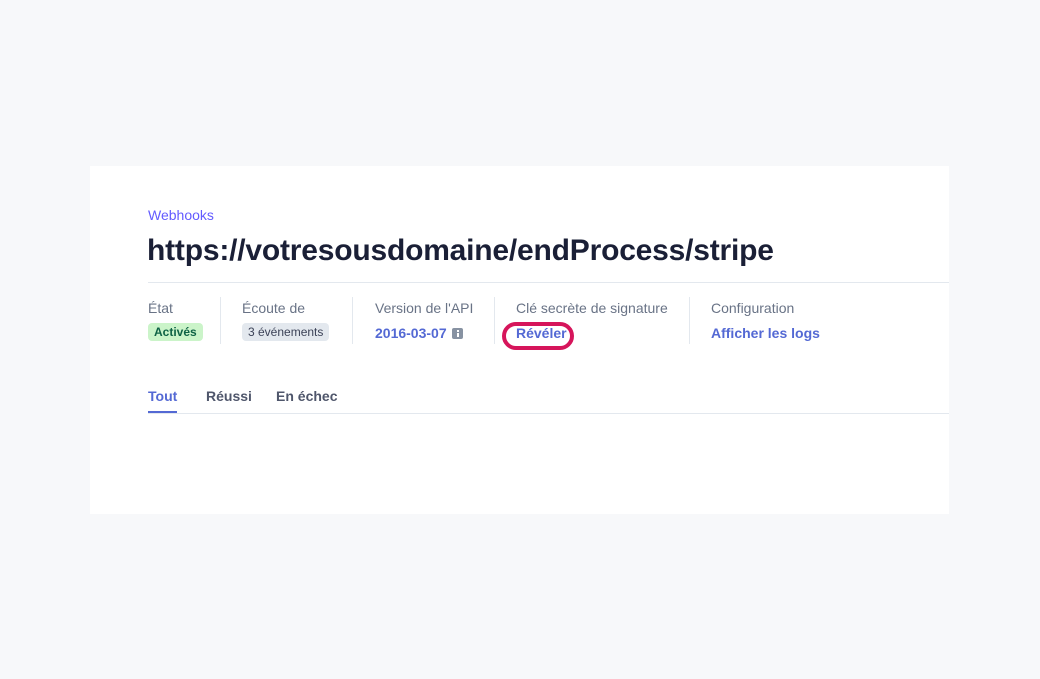 The image size is (1040, 679). Describe the element at coordinates (274, 308) in the screenshot. I see `meta-listening-label: Écoute de` at that location.